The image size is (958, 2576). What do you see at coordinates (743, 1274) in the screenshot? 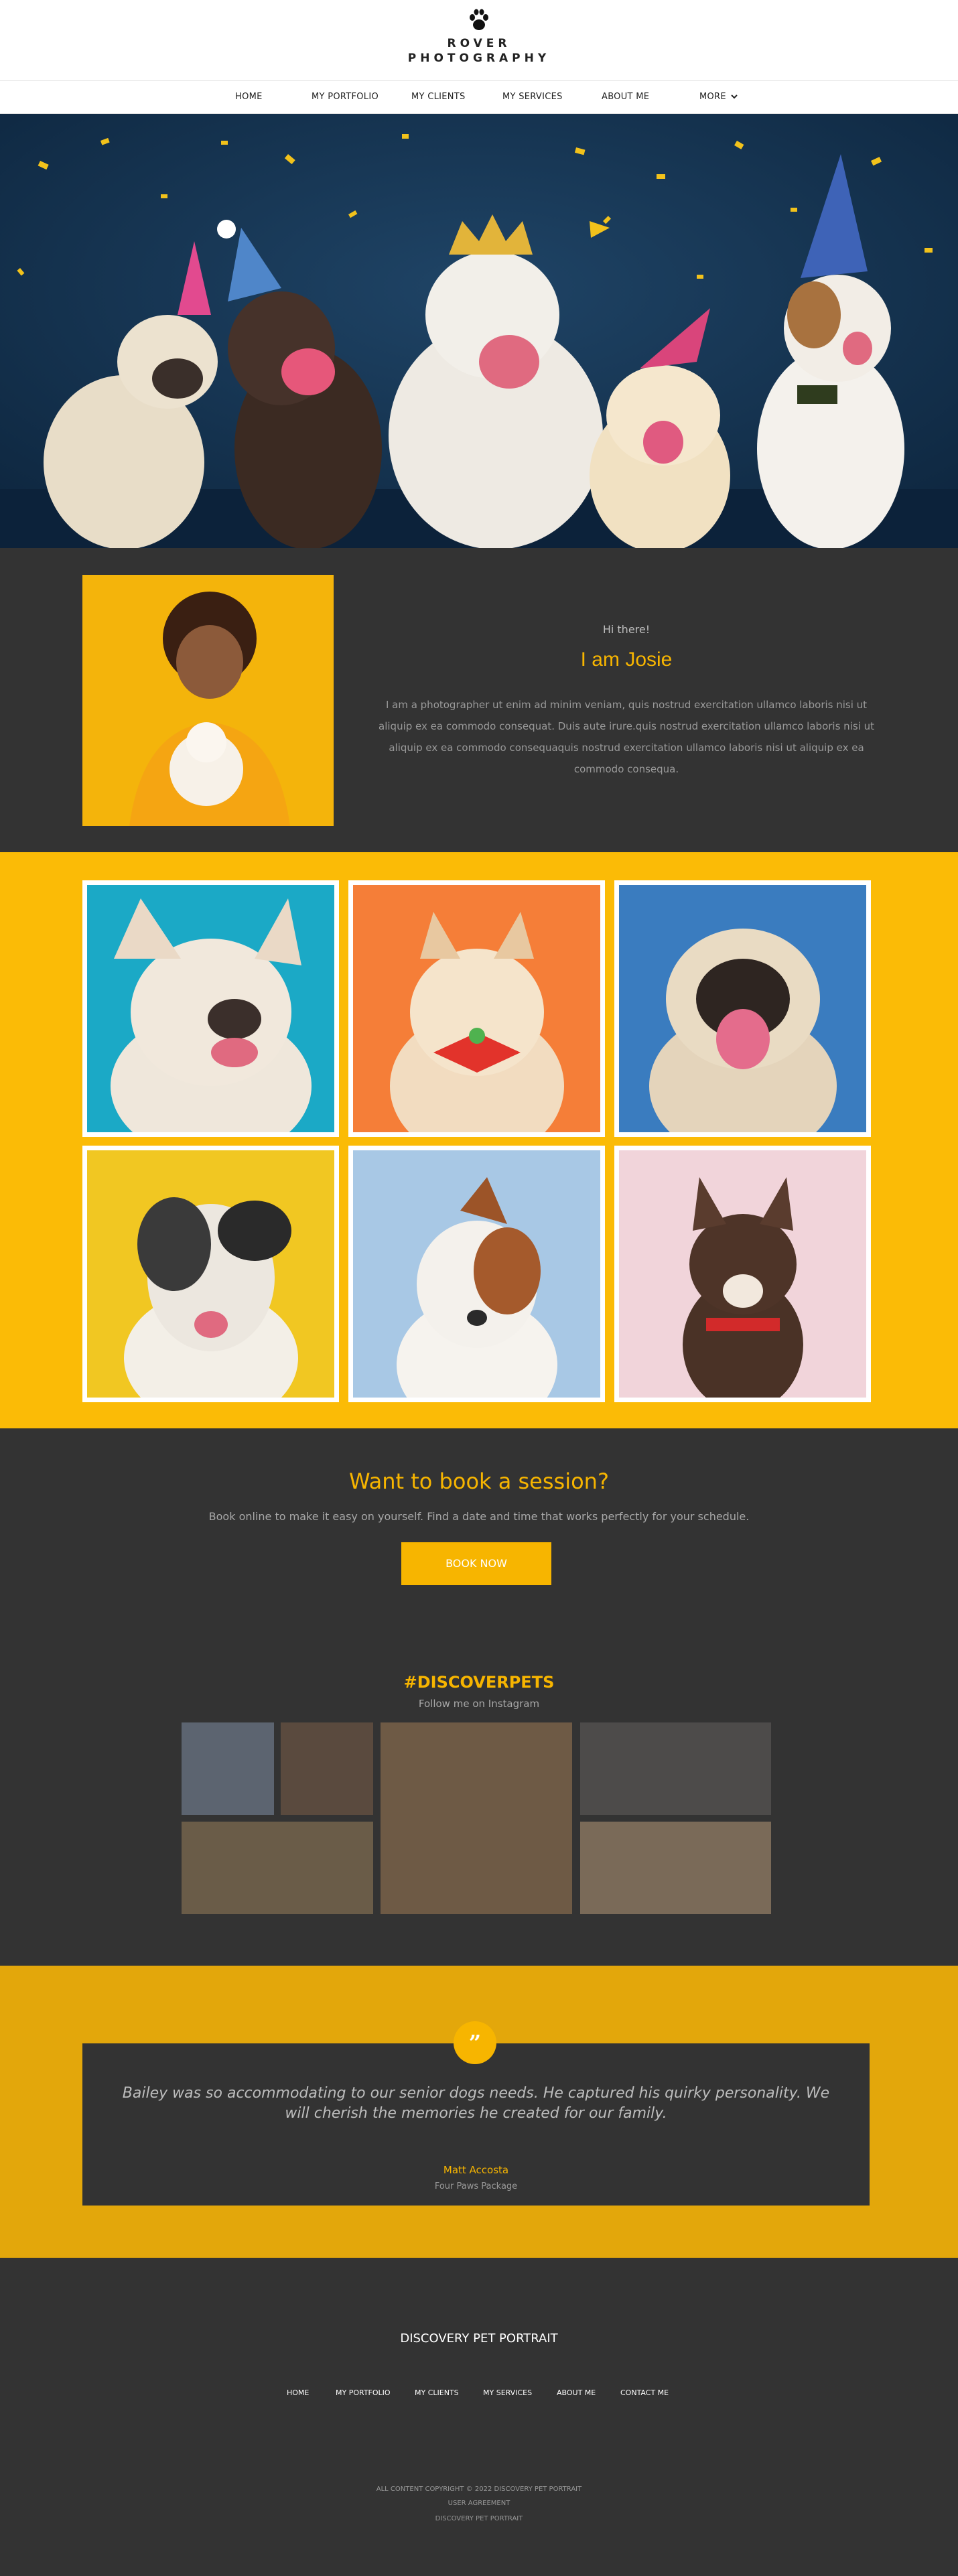
I see `gallery-tile-chihuahua` at bounding box center [743, 1274].